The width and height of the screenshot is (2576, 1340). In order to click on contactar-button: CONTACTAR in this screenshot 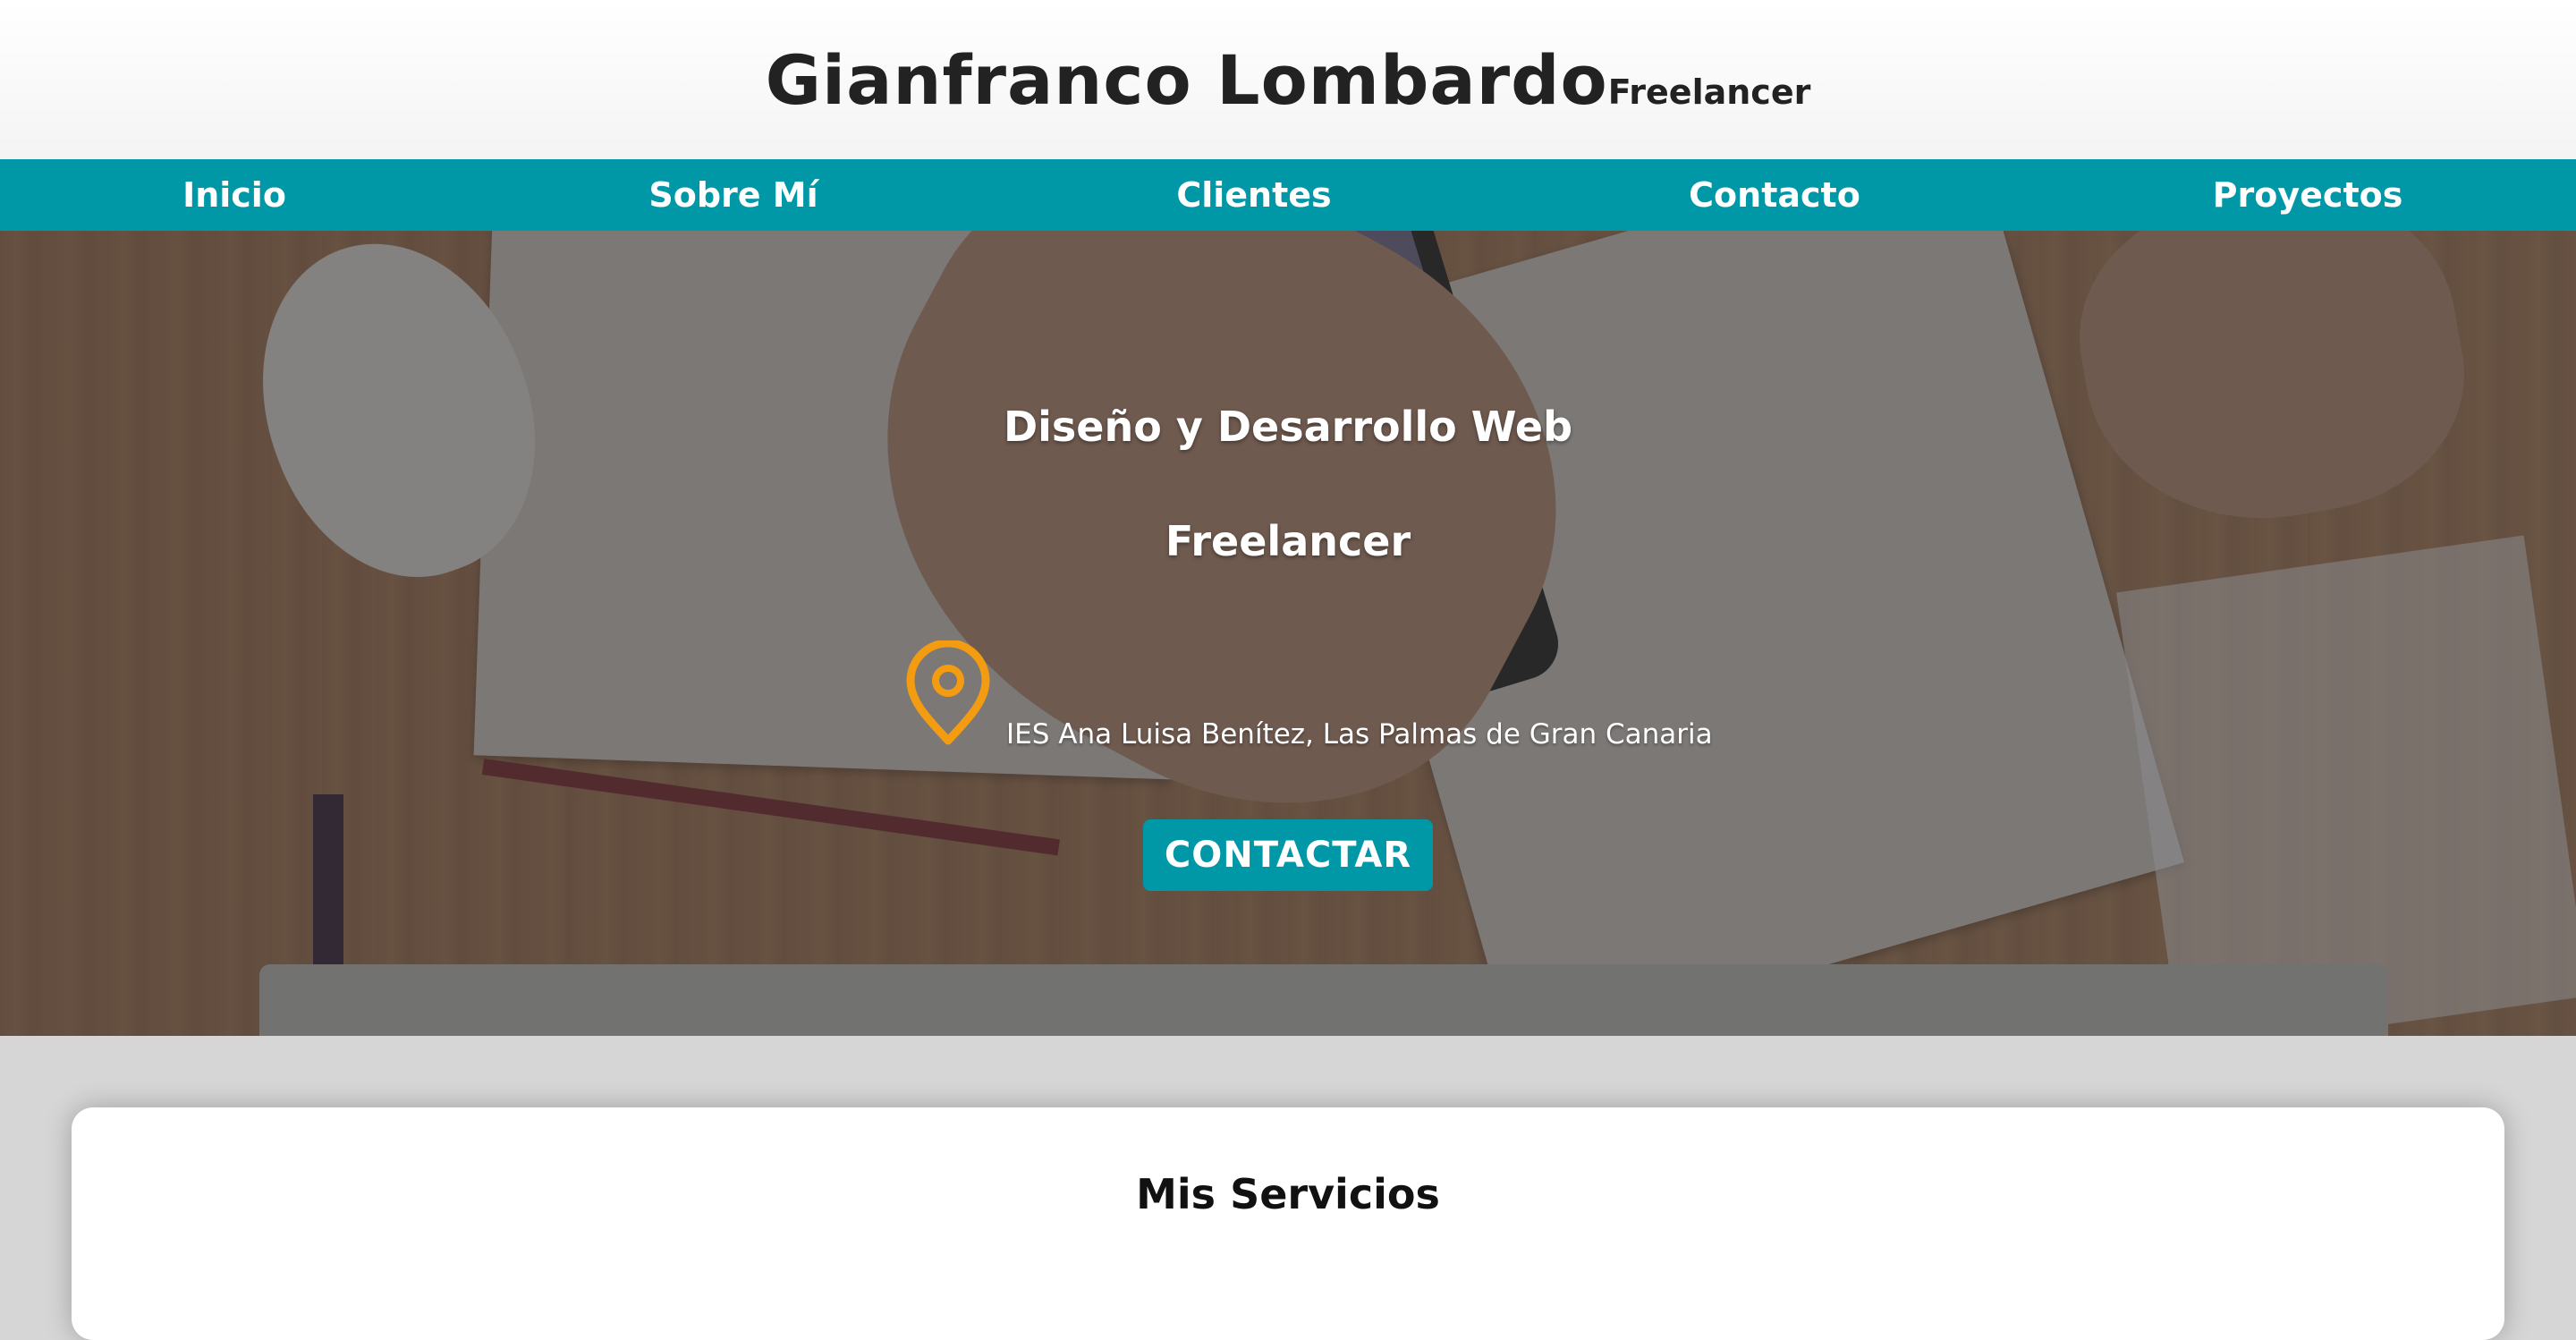, I will do `click(1288, 855)`.